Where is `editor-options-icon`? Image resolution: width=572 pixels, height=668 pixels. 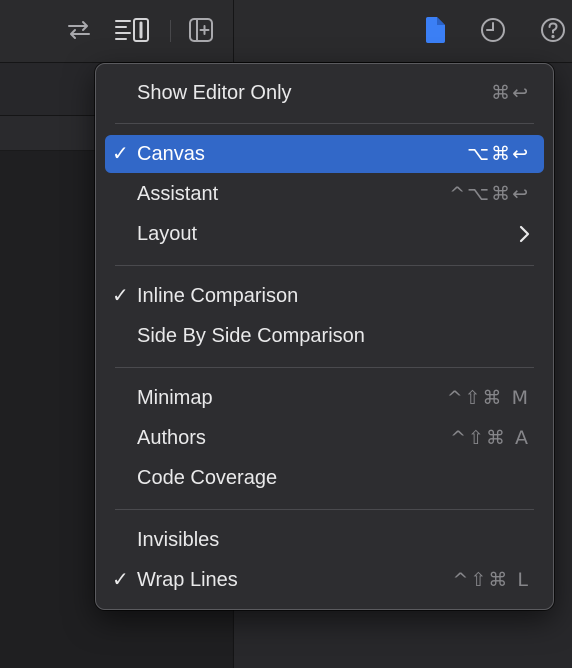
editor-options-icon is located at coordinates (133, 30).